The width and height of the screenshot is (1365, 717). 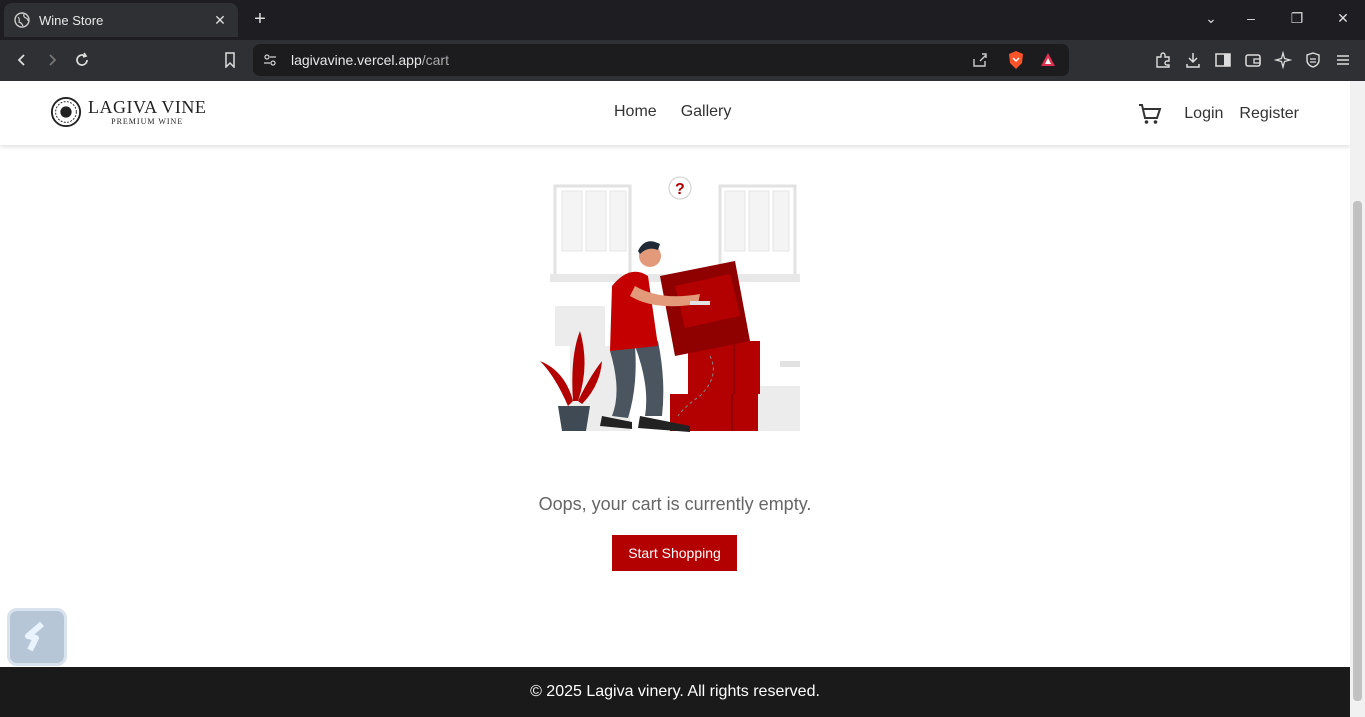 What do you see at coordinates (1253, 60) in the screenshot?
I see `wallet-icon` at bounding box center [1253, 60].